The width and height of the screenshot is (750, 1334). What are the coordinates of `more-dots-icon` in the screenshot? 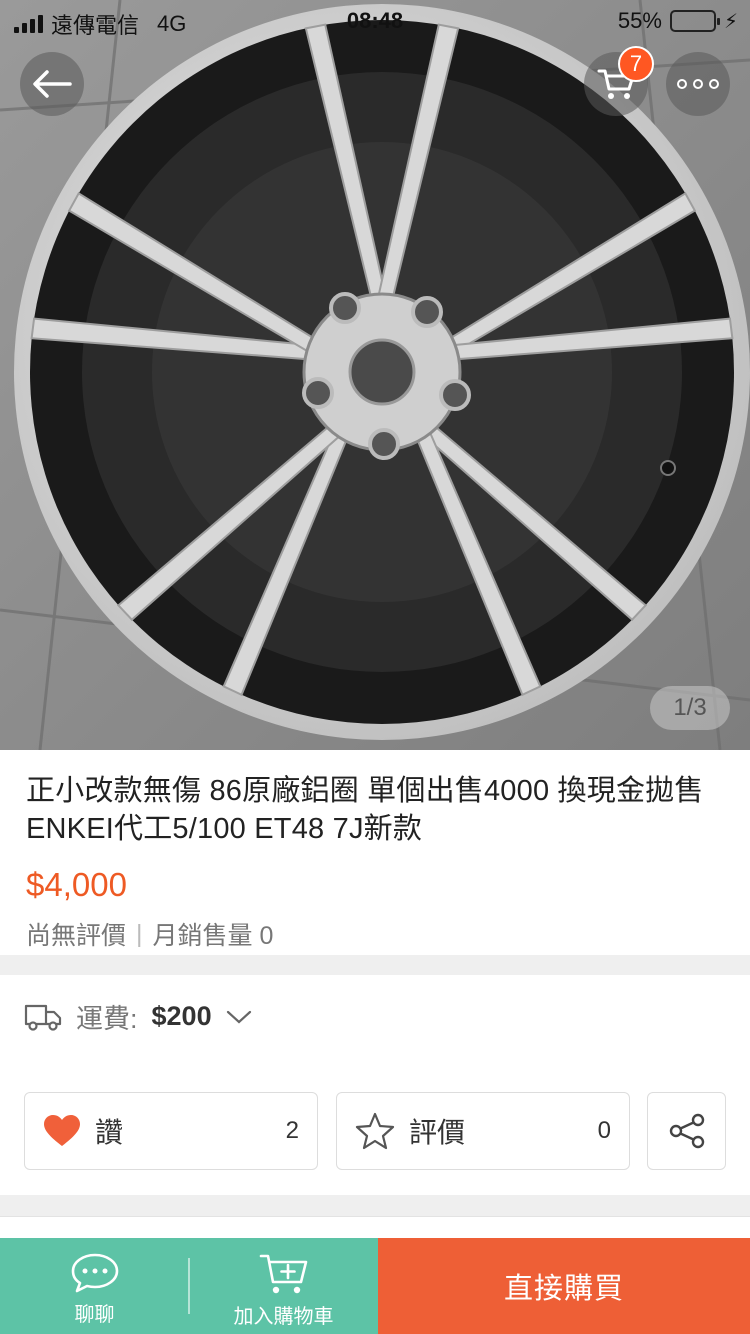 It's located at (698, 84).